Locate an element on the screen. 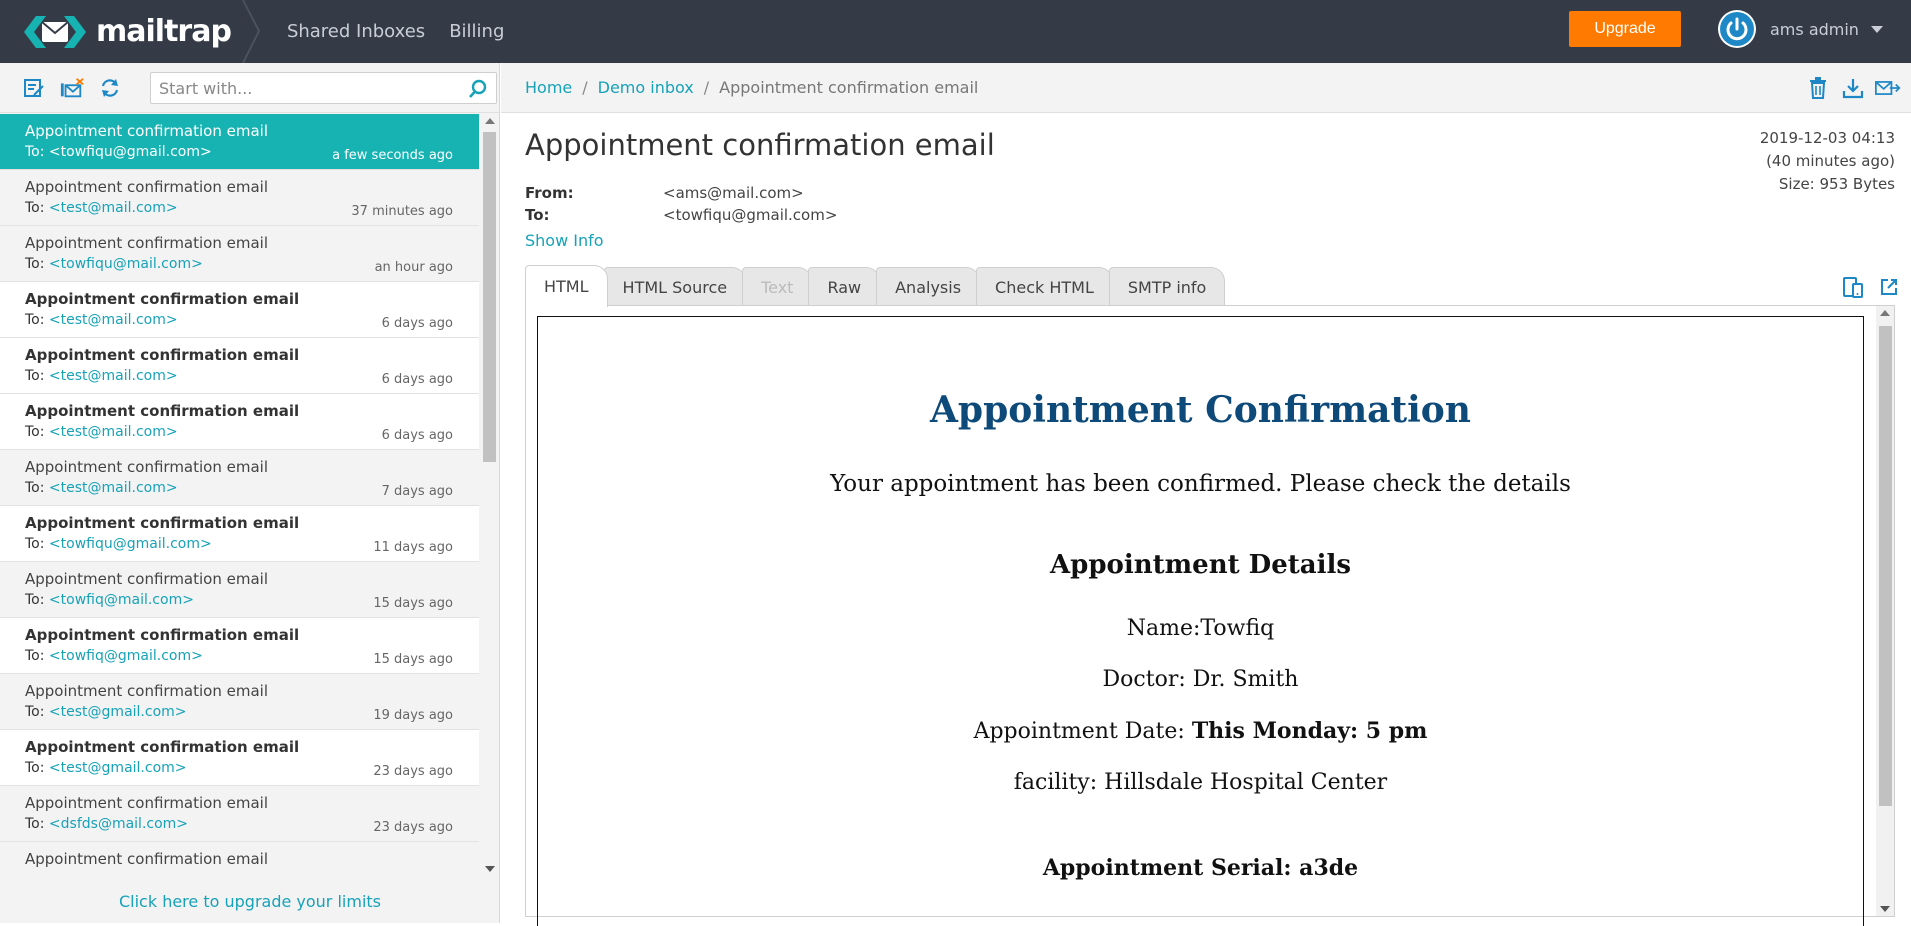  message-list-scrollbar is located at coordinates (489, 495).